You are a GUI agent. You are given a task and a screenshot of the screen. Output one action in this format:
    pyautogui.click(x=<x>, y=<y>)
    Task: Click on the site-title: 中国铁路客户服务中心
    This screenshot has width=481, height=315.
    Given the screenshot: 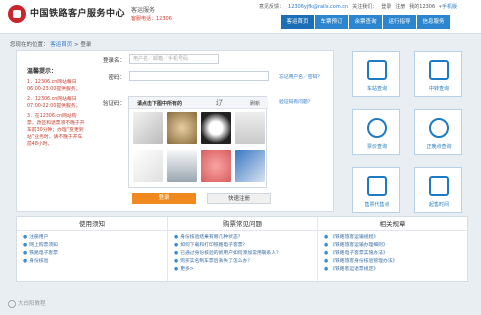 What is the action you would take?
    pyautogui.click(x=77, y=12)
    